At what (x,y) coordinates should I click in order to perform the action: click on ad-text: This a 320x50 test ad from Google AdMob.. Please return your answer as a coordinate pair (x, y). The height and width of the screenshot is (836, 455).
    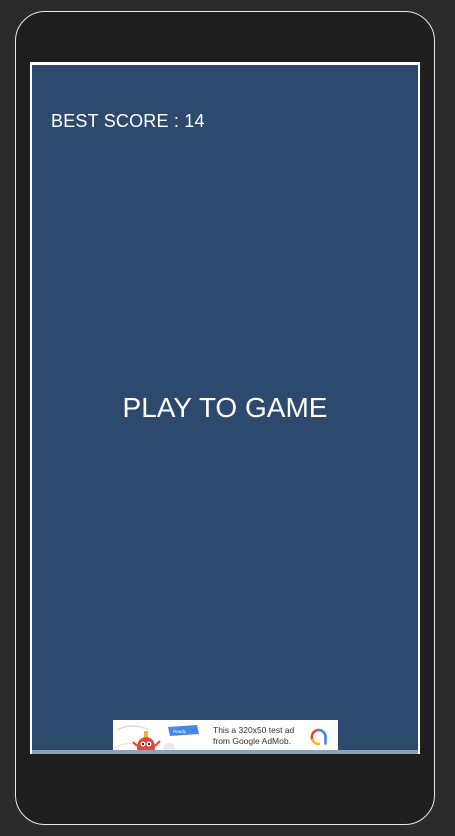
    Looking at the image, I should click on (260, 736).